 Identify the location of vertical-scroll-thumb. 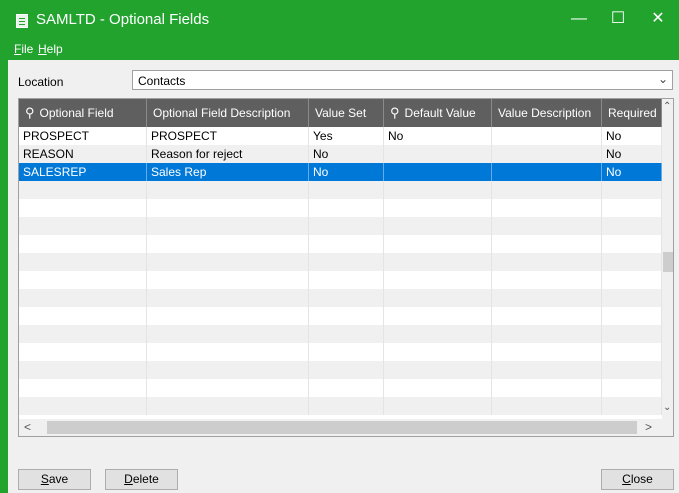
(668, 262).